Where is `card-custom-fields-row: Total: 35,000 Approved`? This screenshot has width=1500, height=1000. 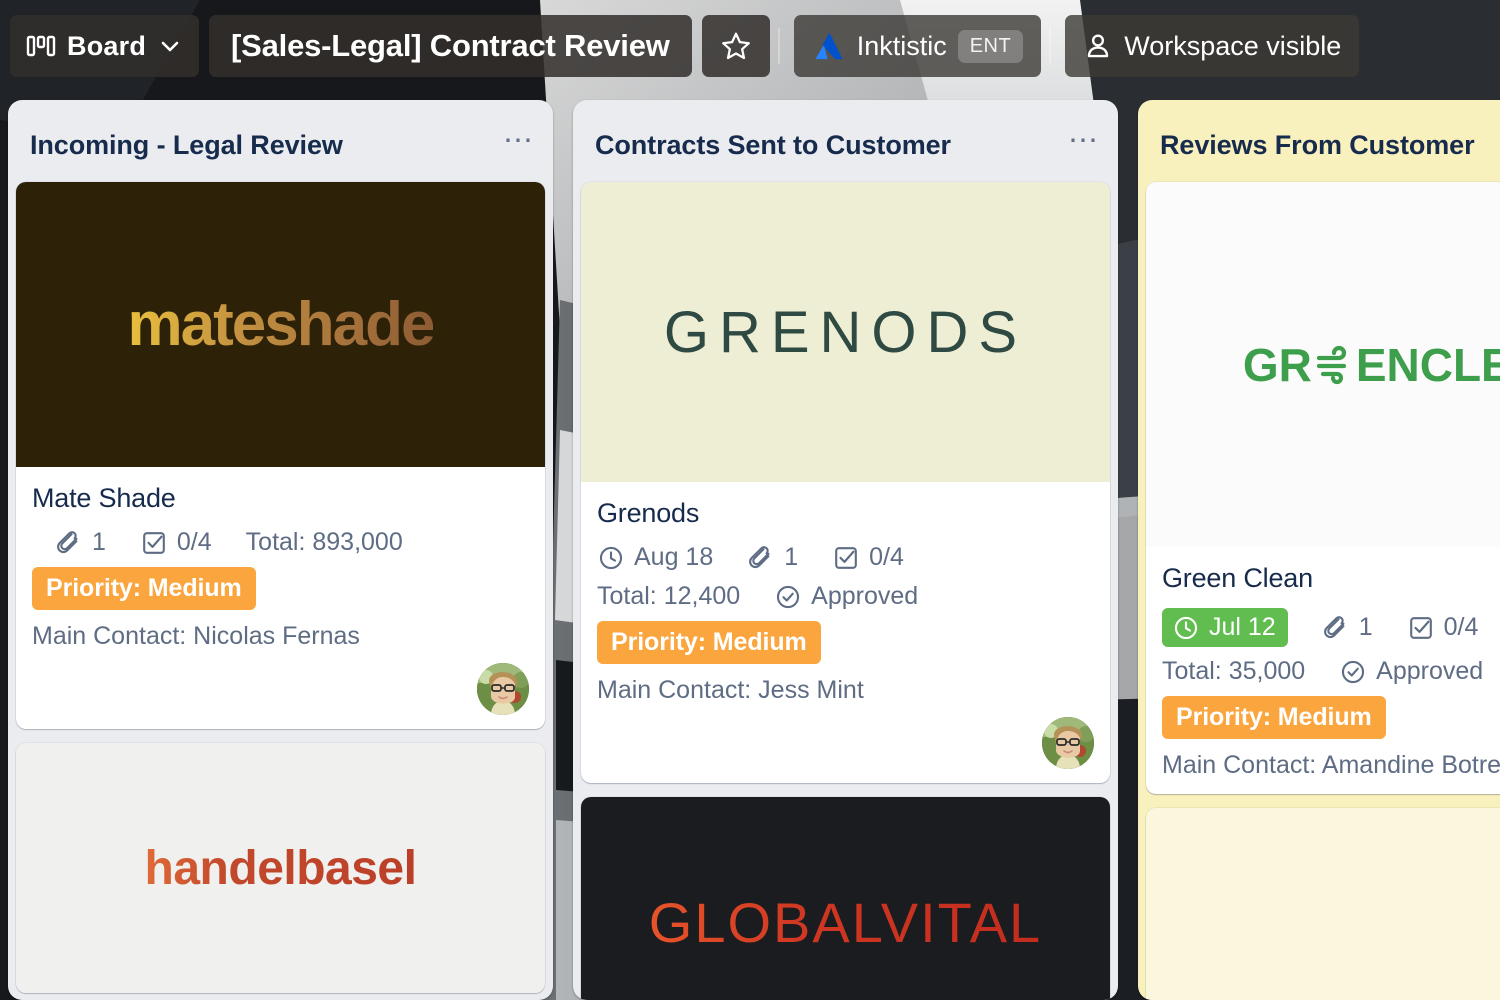 card-custom-fields-row: Total: 35,000 Approved is located at coordinates (1331, 671).